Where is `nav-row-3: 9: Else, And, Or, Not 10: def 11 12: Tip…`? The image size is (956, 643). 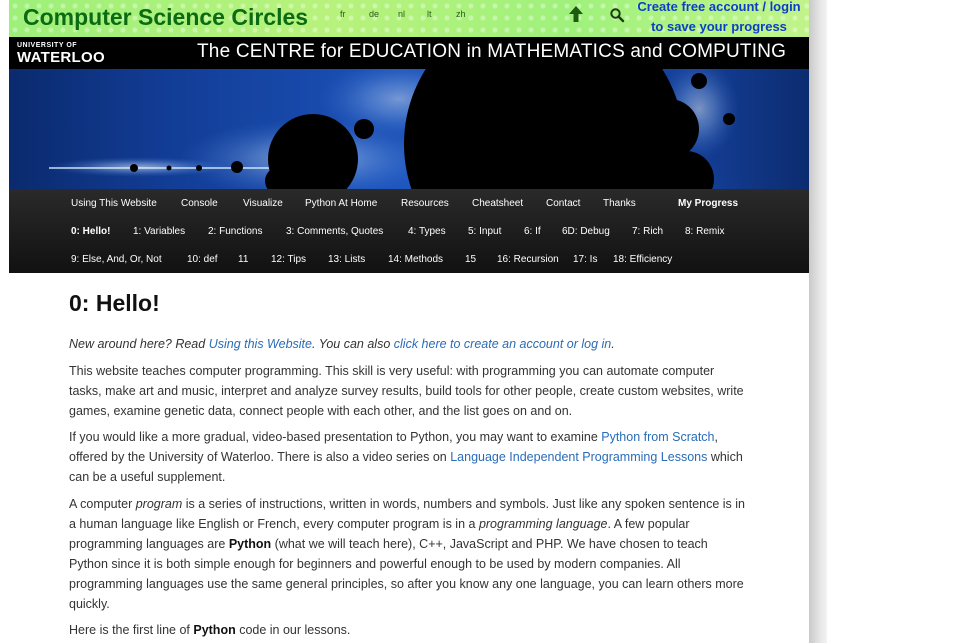
nav-row-3: 9: Else, And, Or, Not 10: def 11 12: Tip… is located at coordinates (371, 259).